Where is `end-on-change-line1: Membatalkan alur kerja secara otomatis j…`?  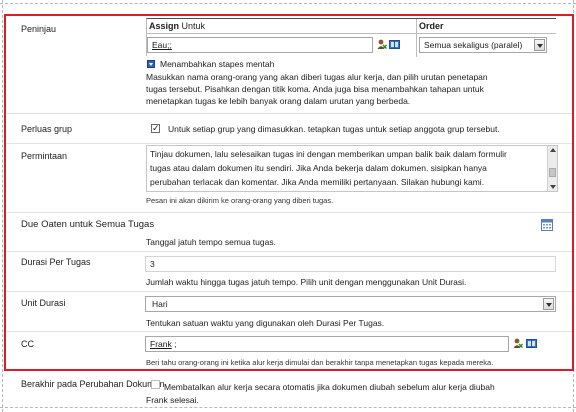
end-on-change-line1: Membatalkan alur kerja secara otomatis j… is located at coordinates (329, 387).